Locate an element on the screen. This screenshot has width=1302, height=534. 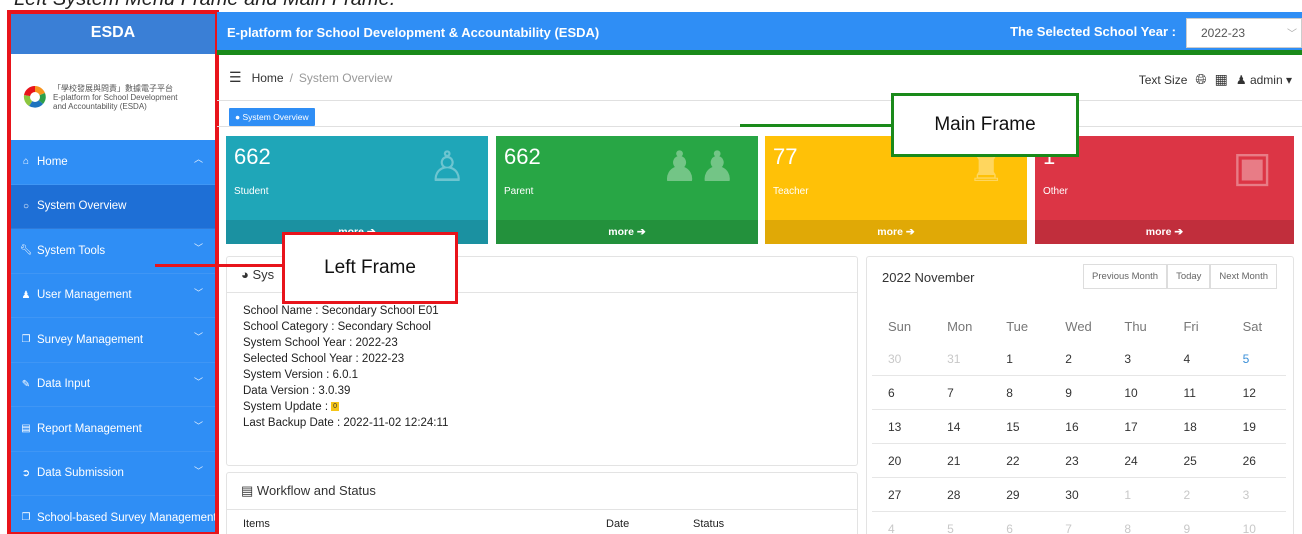
tab-label: System Overview is located at coordinates (275, 117).